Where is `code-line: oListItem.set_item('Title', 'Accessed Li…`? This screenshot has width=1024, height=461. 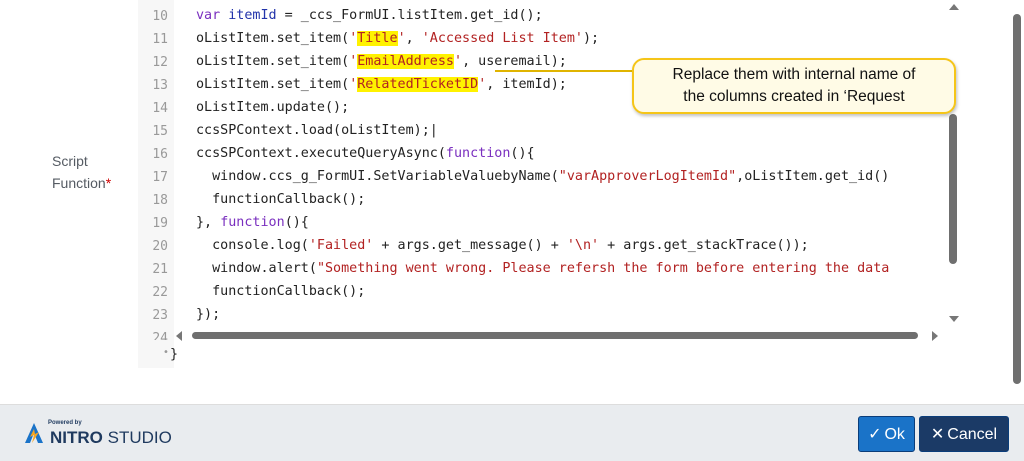 code-line: oListItem.set_item('Title', 'Accessed Li… is located at coordinates (397, 38).